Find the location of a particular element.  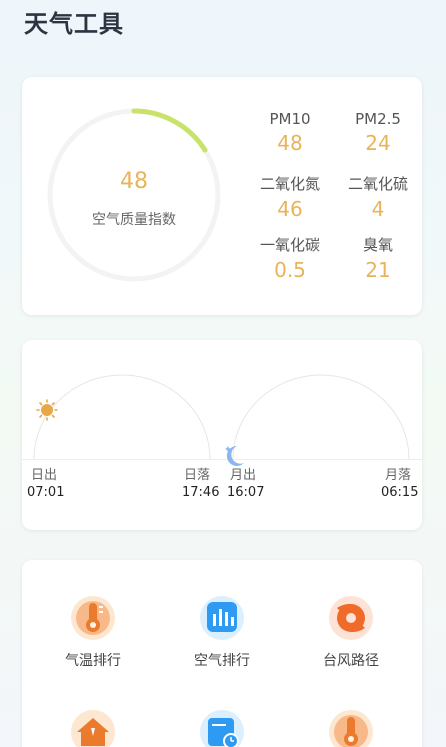

pollutant-name: 一氧化碳 is located at coordinates (289, 245).